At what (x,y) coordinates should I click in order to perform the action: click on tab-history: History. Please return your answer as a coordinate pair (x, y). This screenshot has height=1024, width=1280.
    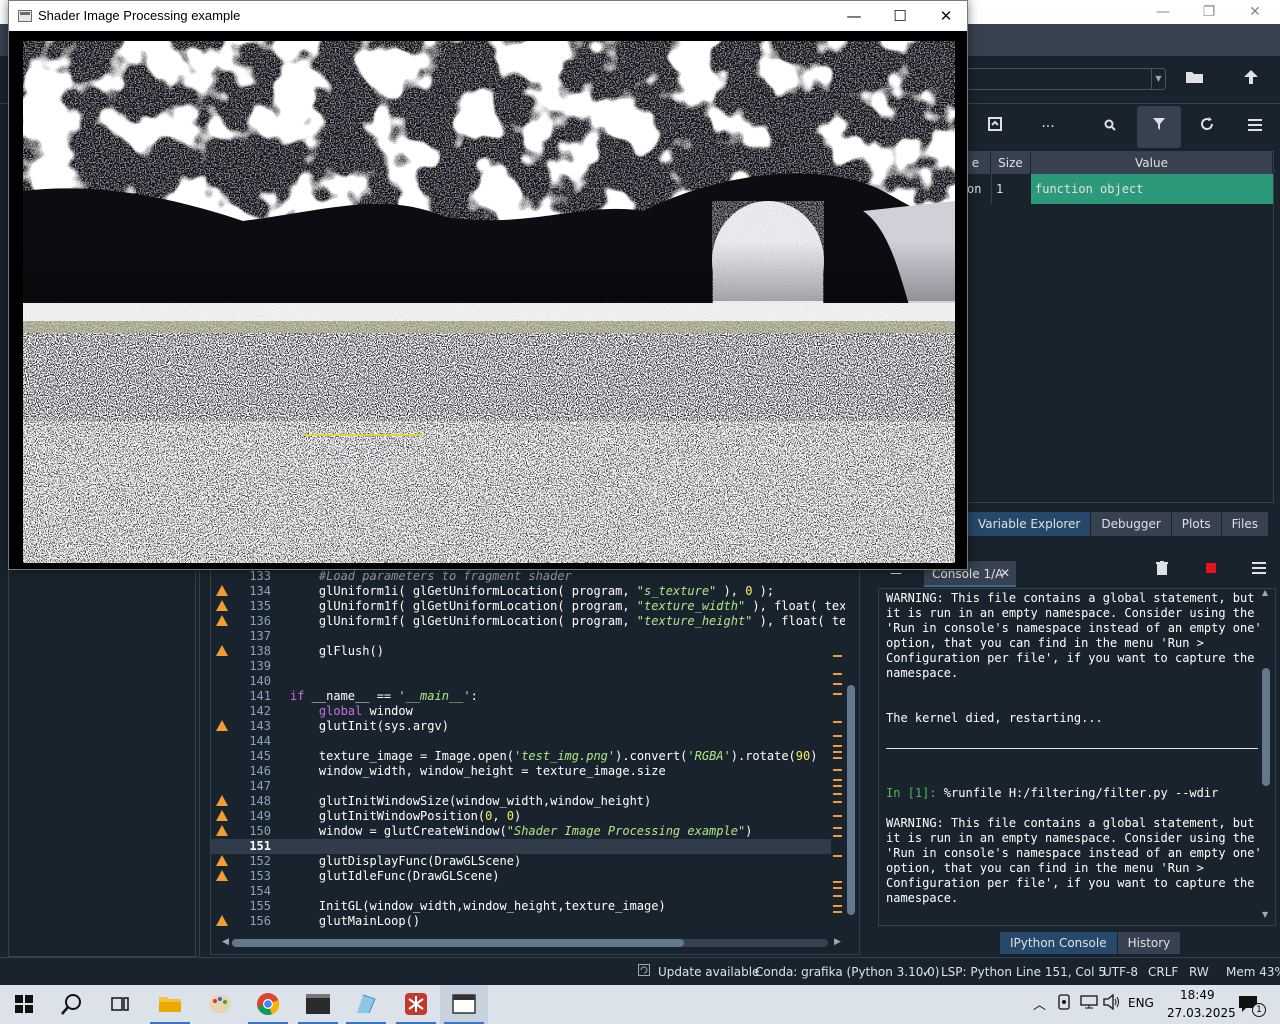
    Looking at the image, I should click on (1149, 943).